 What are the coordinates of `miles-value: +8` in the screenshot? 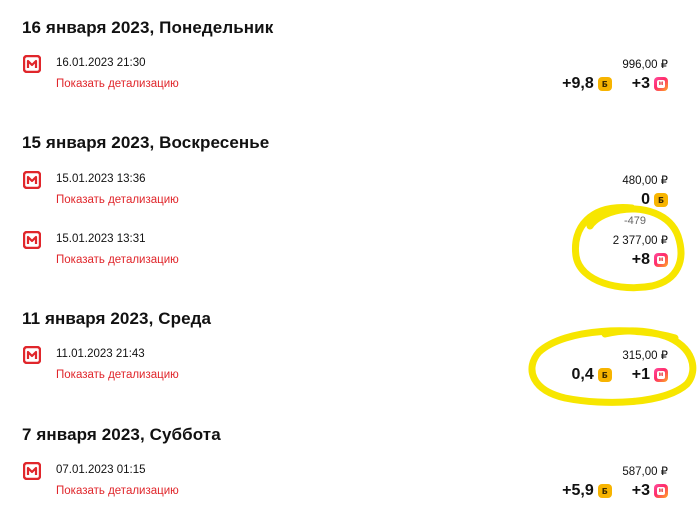 It's located at (640, 259).